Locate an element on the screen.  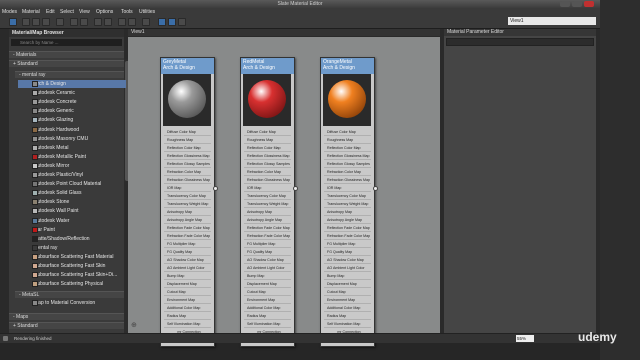
list-item: Car Paint is located at coordinates (72, 230).